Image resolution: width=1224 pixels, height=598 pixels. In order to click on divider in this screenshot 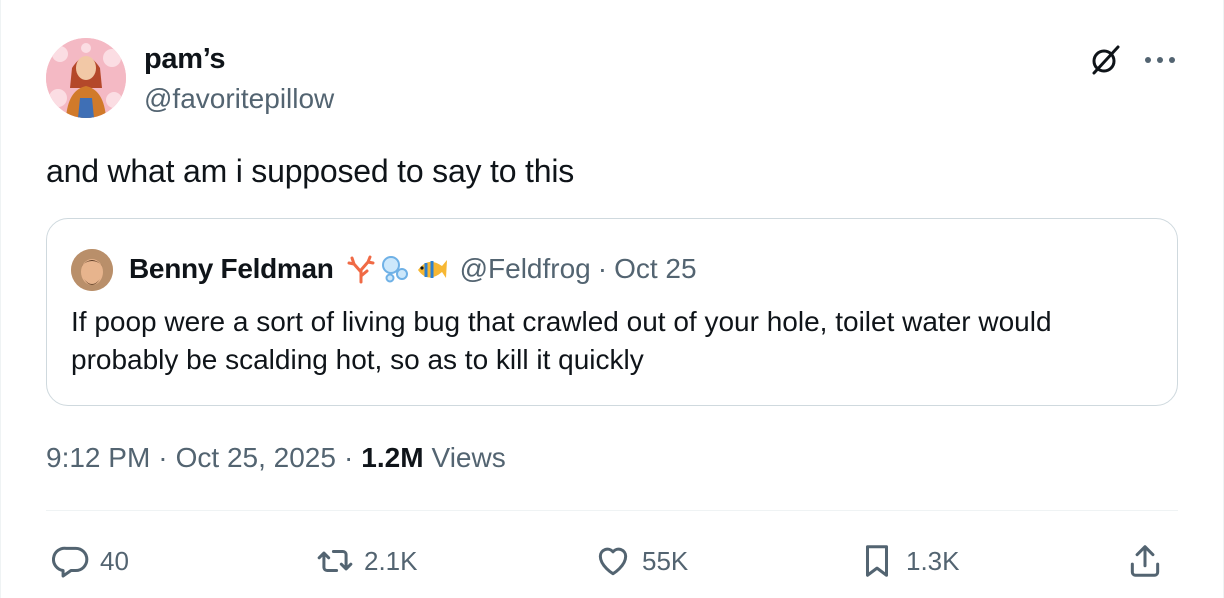, I will do `click(612, 510)`.